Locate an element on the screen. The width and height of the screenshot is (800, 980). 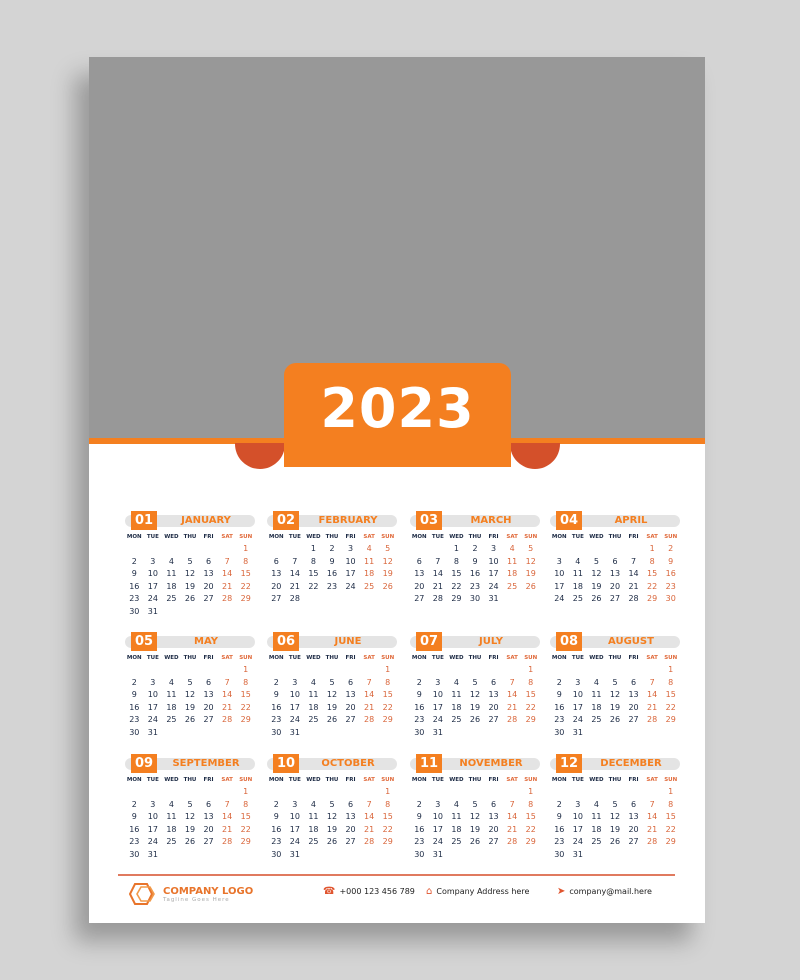
month-header: 01 JANUARY is located at coordinates (190, 520).